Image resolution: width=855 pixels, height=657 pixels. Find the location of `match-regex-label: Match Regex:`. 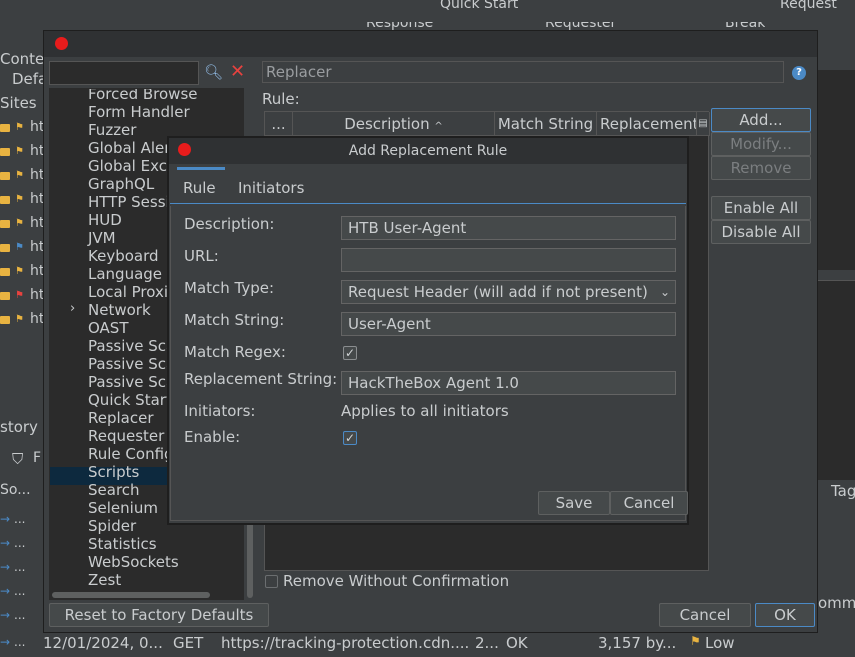

match-regex-label: Match Regex: is located at coordinates (235, 352).